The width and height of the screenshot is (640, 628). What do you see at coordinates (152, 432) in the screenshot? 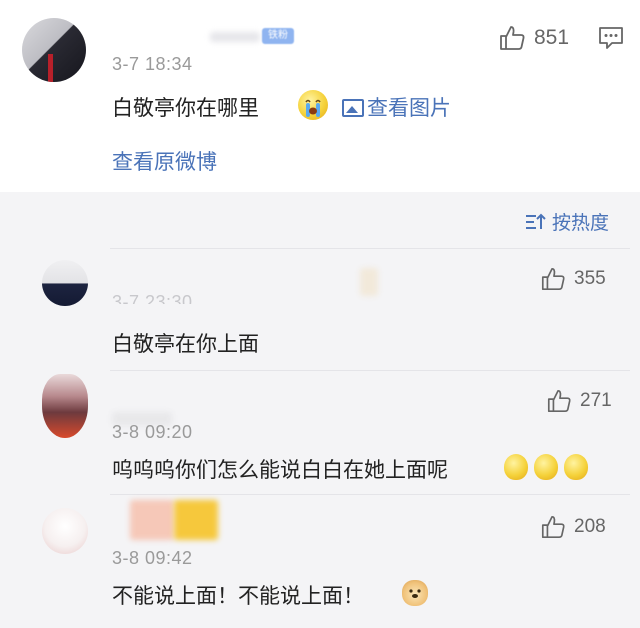
I see `reply-timestamp: 3-8 09:20` at bounding box center [152, 432].